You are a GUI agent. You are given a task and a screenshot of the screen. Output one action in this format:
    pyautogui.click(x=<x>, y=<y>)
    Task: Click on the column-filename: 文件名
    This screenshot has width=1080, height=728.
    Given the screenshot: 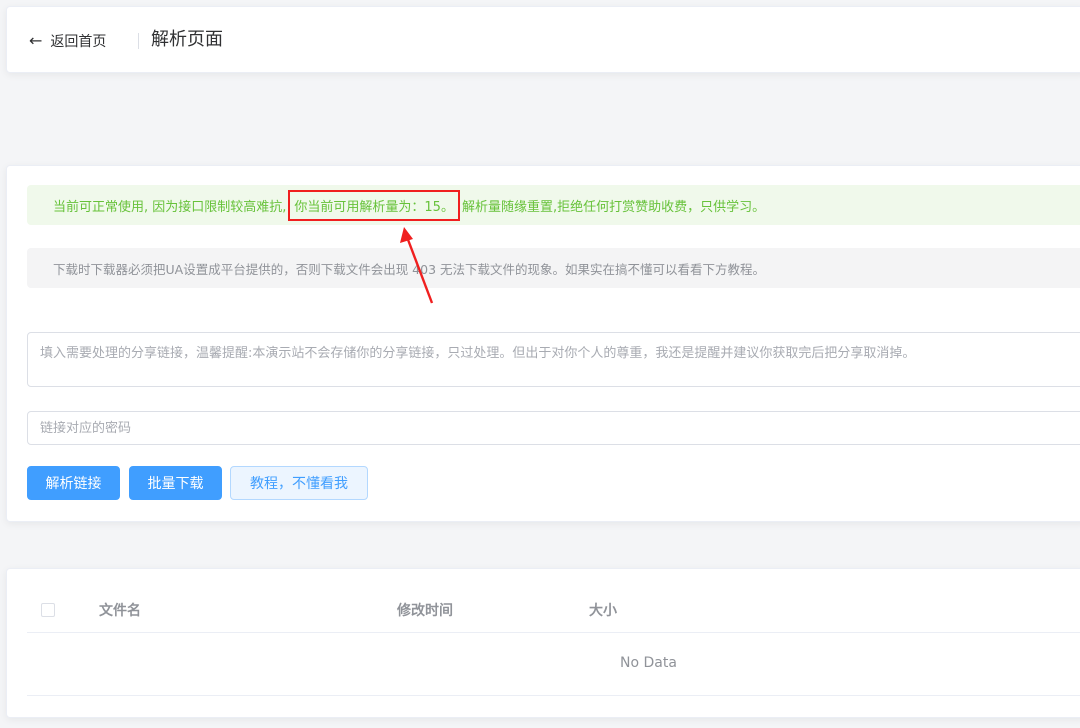 What is the action you would take?
    pyautogui.click(x=120, y=611)
    